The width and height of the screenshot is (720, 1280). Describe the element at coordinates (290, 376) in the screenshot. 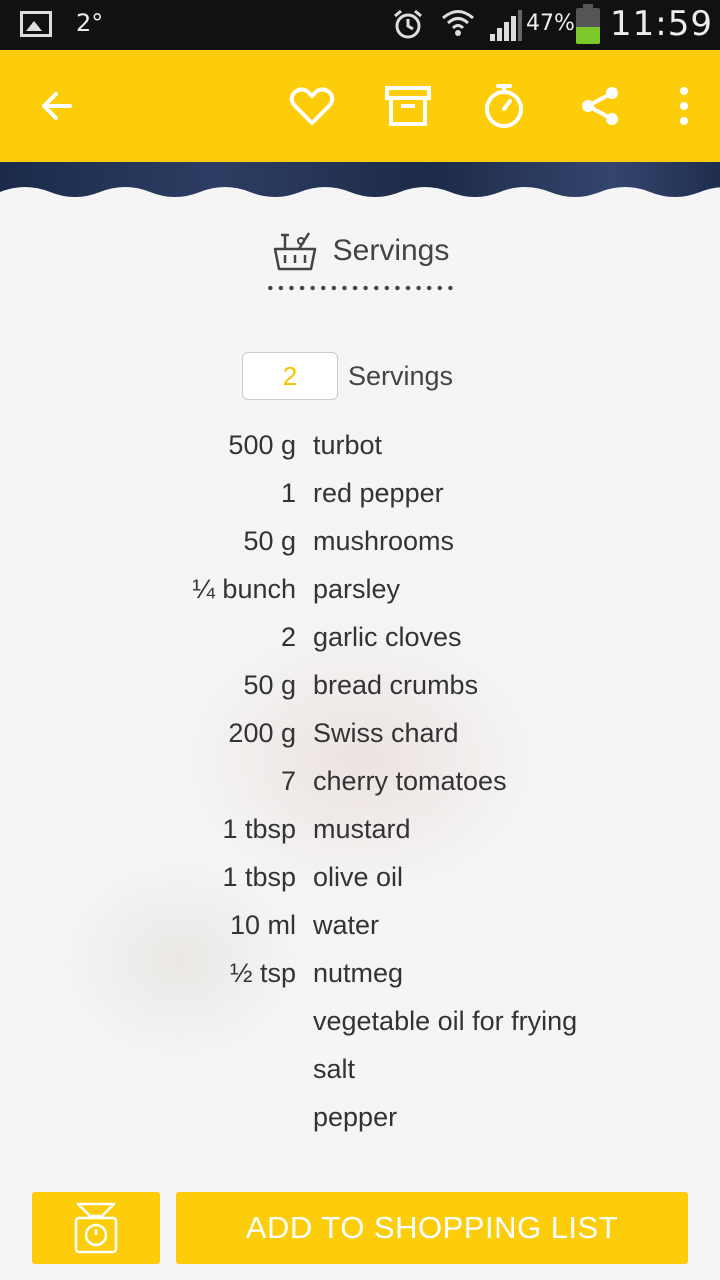

I see `servings-input: 2` at that location.